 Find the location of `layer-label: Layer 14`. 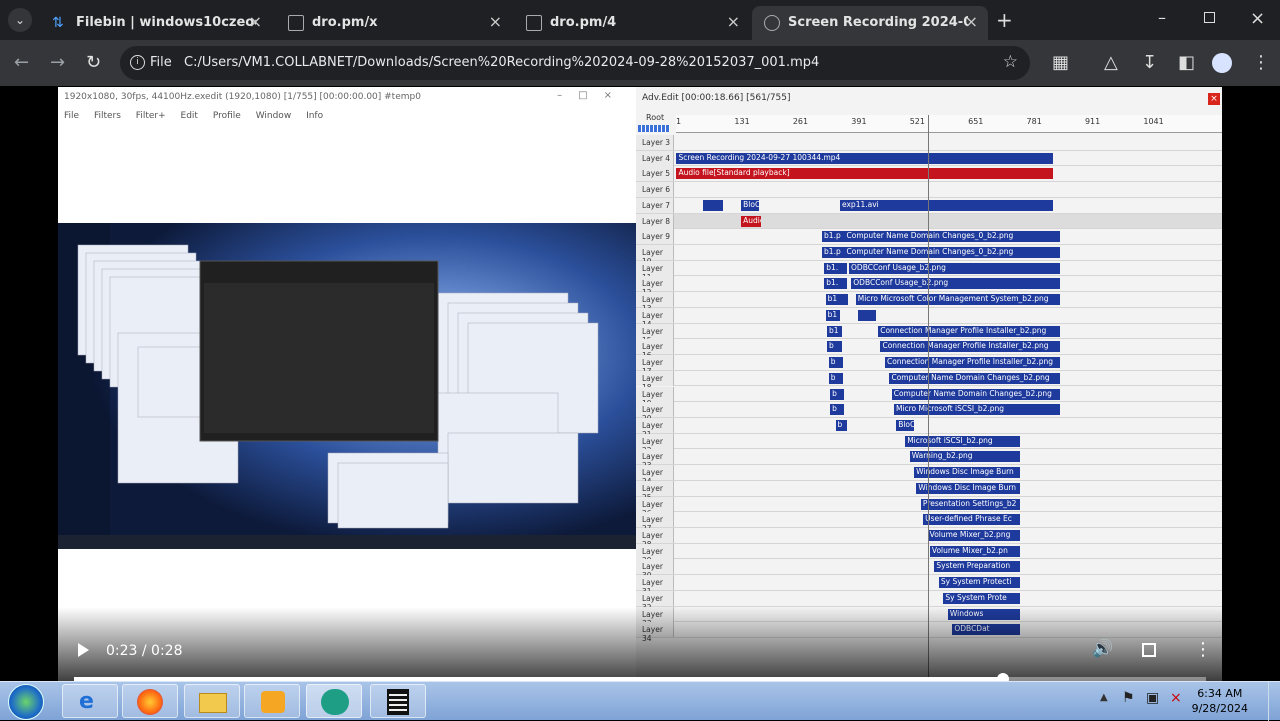

layer-label: Layer 14 is located at coordinates (655, 318).